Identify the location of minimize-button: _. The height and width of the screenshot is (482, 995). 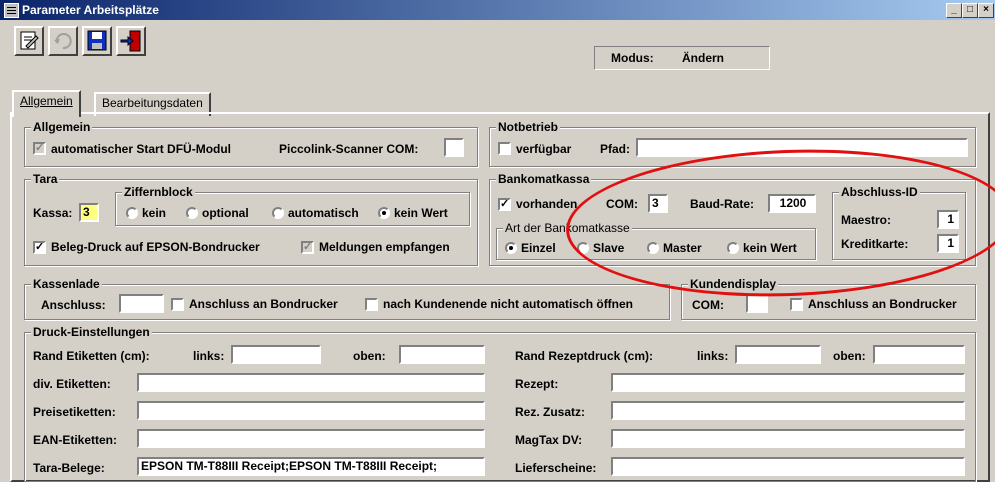
(954, 10).